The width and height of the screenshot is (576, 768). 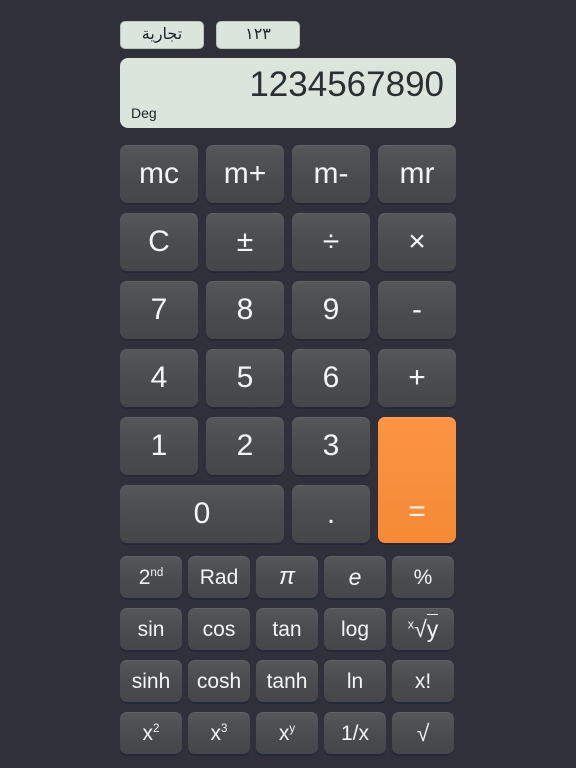 What do you see at coordinates (331, 378) in the screenshot?
I see `digit-6-button: 6` at bounding box center [331, 378].